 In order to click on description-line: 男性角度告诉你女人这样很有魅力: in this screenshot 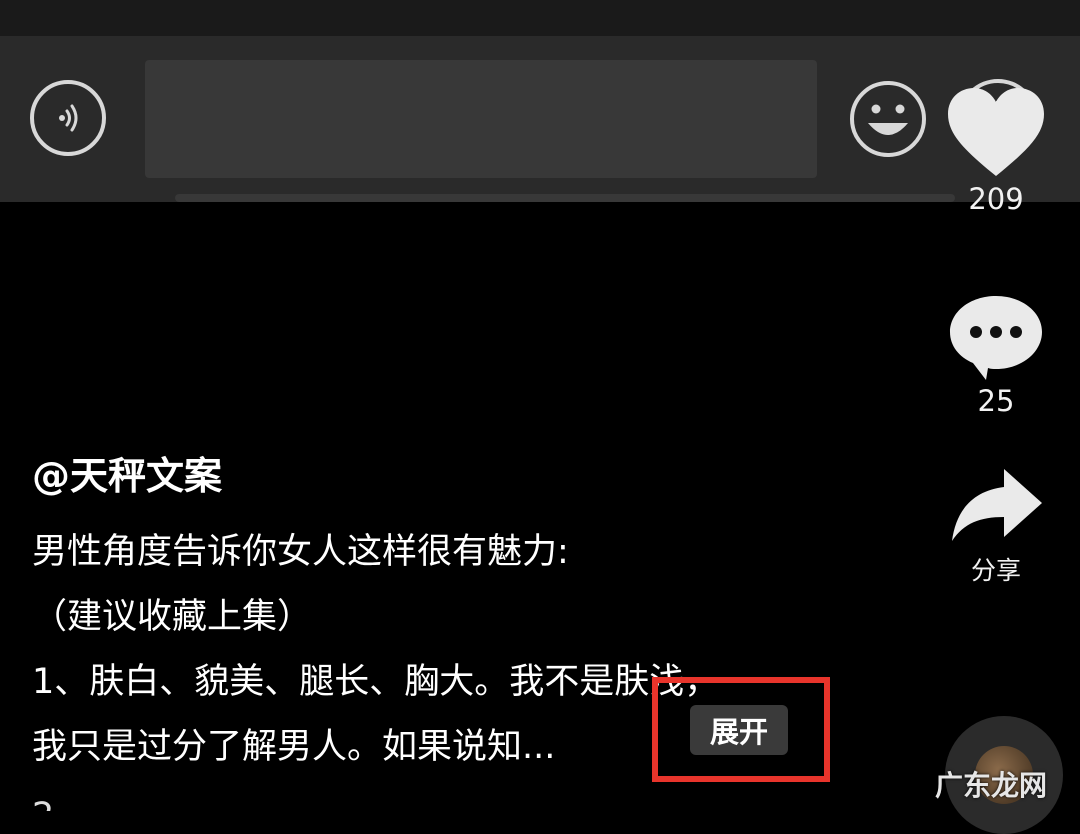, I will do `click(300, 552)`.